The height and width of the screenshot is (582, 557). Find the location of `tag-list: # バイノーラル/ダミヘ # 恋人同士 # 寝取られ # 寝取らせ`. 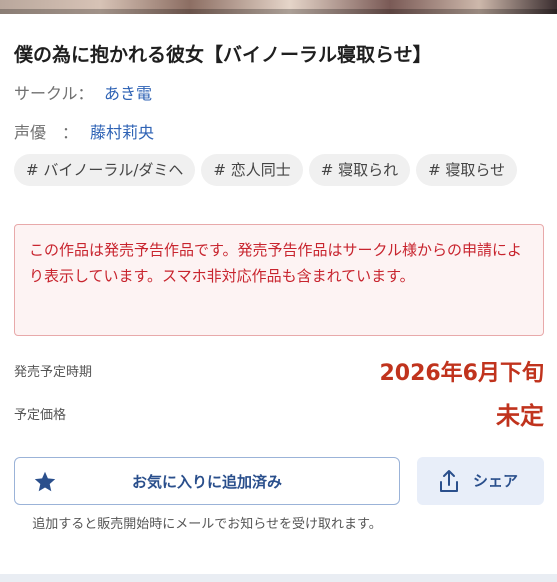

tag-list: # バイノーラル/ダミヘ # 恋人同士 # 寝取られ # 寝取らせ is located at coordinates (285, 170).